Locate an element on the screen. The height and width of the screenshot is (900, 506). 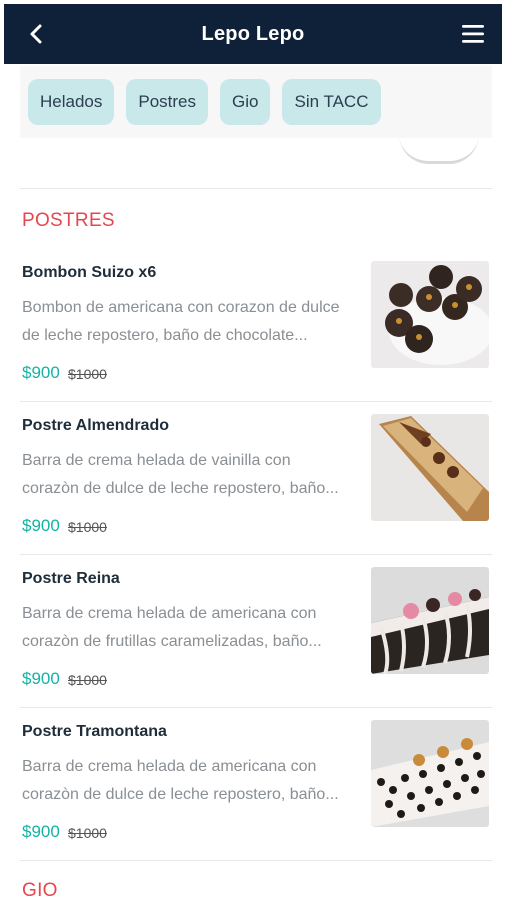
item-name: Postre Tramontana is located at coordinates (94, 731).